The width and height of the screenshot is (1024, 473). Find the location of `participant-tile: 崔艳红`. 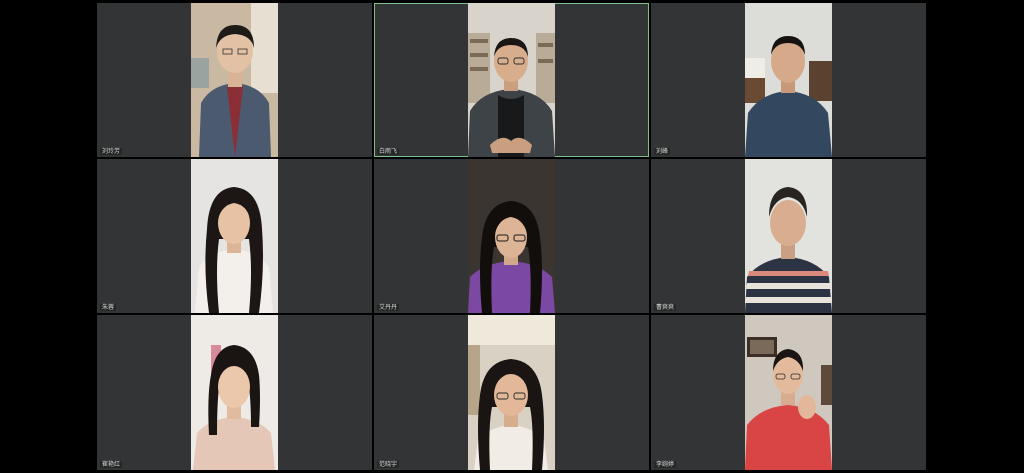

participant-tile: 崔艳红 is located at coordinates (234, 392).